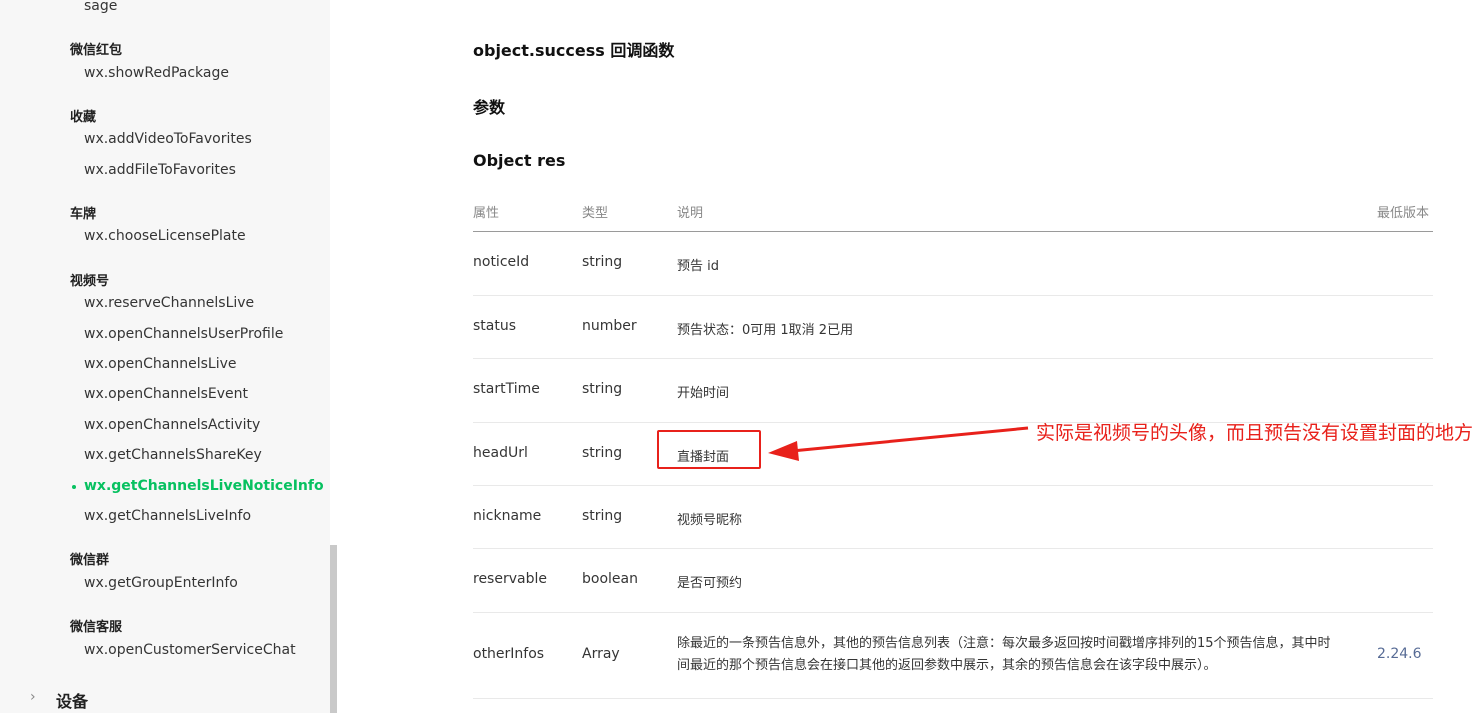 Image resolution: width=1484 pixels, height=713 pixels. Describe the element at coordinates (910, 439) in the screenshot. I see `arrow-shaft` at that location.